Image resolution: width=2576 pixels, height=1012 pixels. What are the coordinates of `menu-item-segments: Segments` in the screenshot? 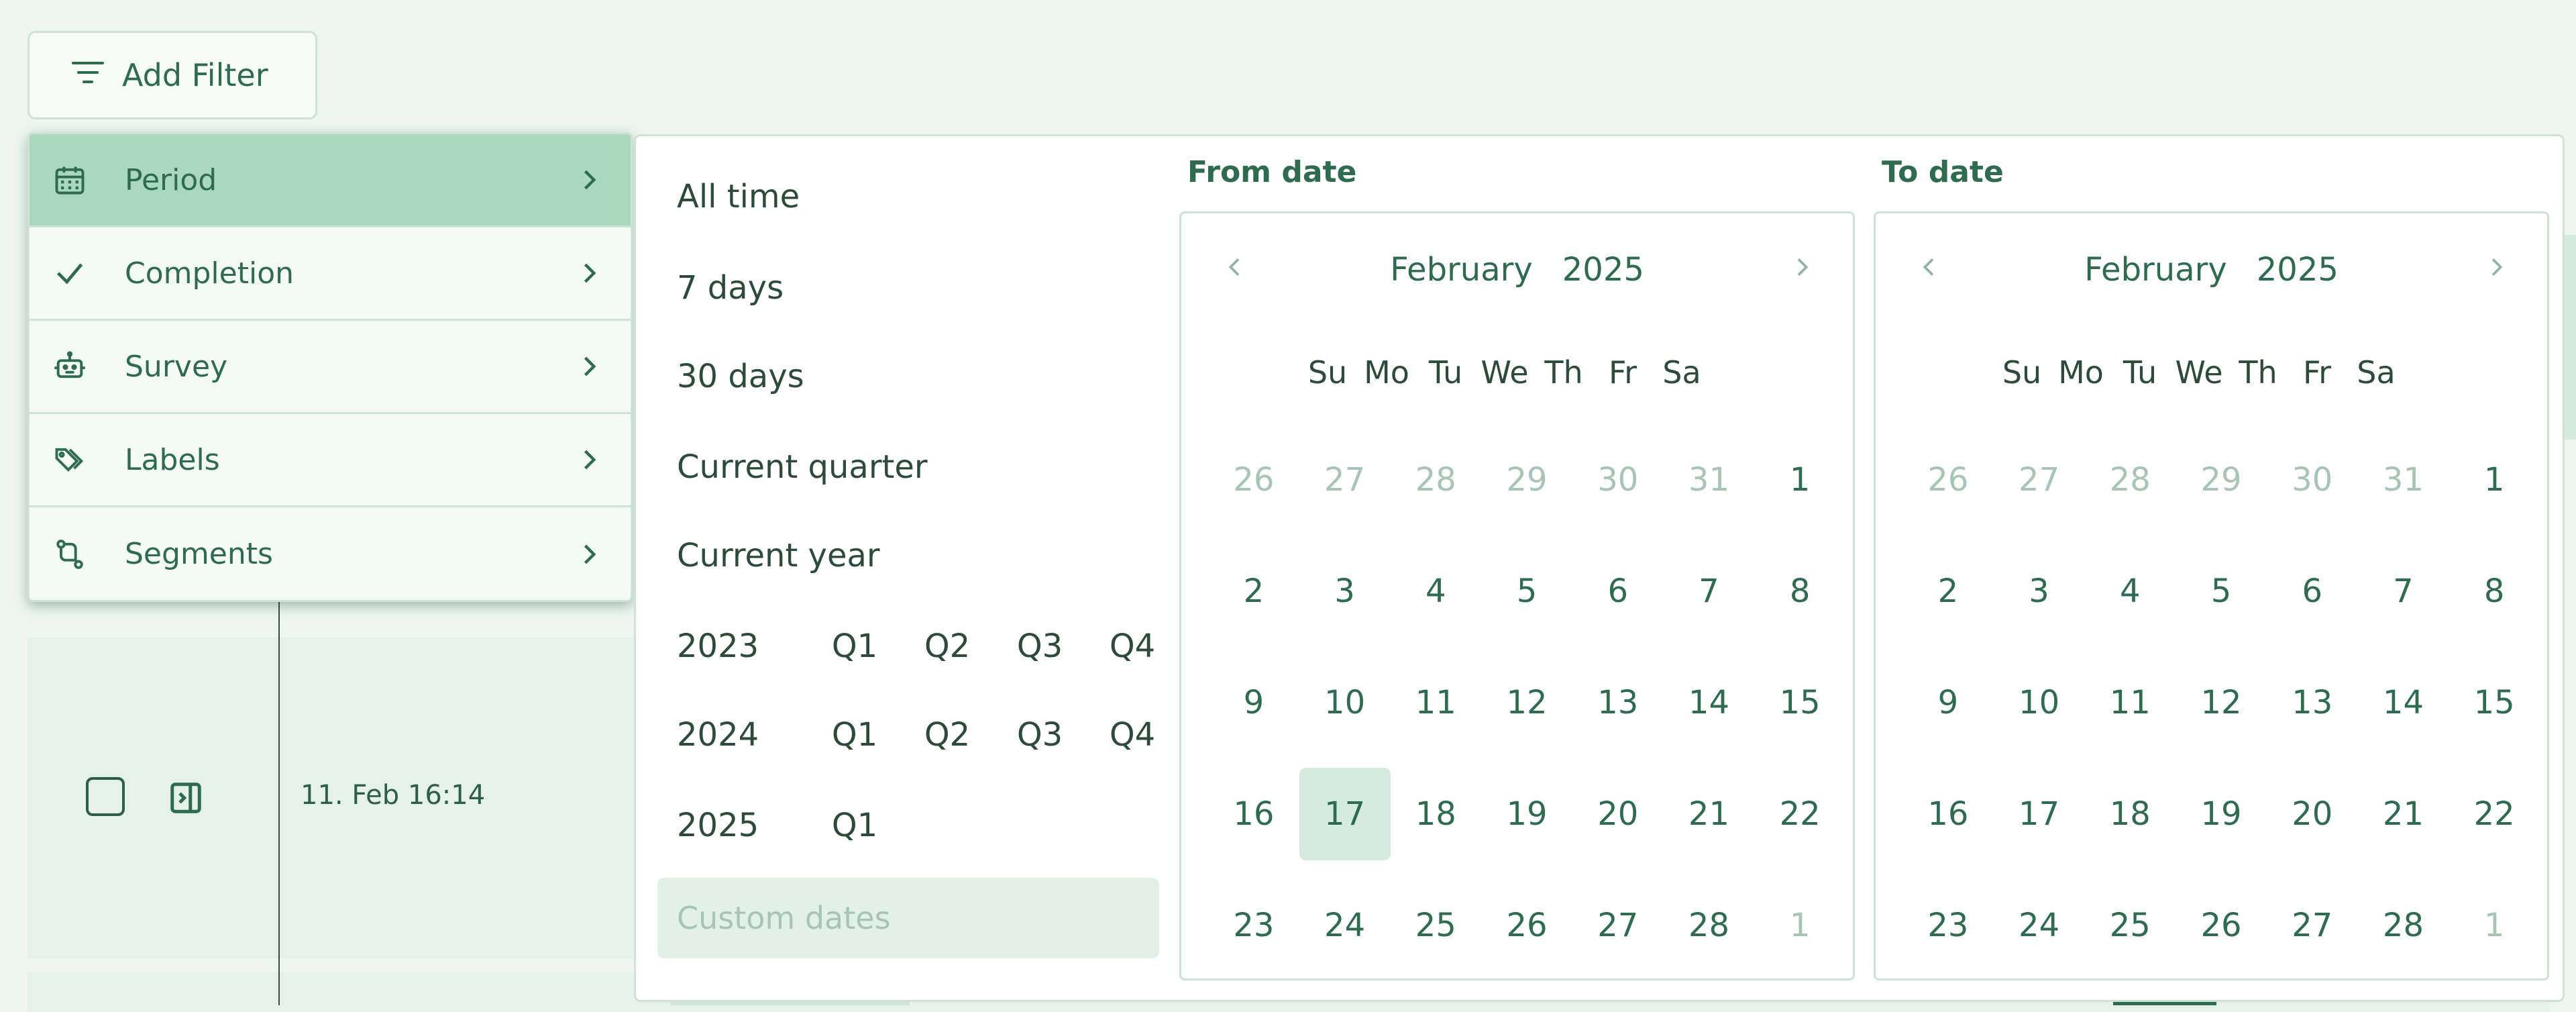 It's located at (330, 554).